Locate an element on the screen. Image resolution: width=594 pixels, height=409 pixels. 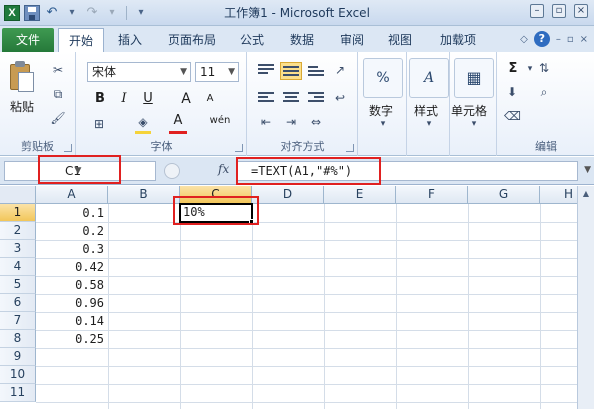
format-painter-icon: 🖌 is located at coordinates (58, 118).